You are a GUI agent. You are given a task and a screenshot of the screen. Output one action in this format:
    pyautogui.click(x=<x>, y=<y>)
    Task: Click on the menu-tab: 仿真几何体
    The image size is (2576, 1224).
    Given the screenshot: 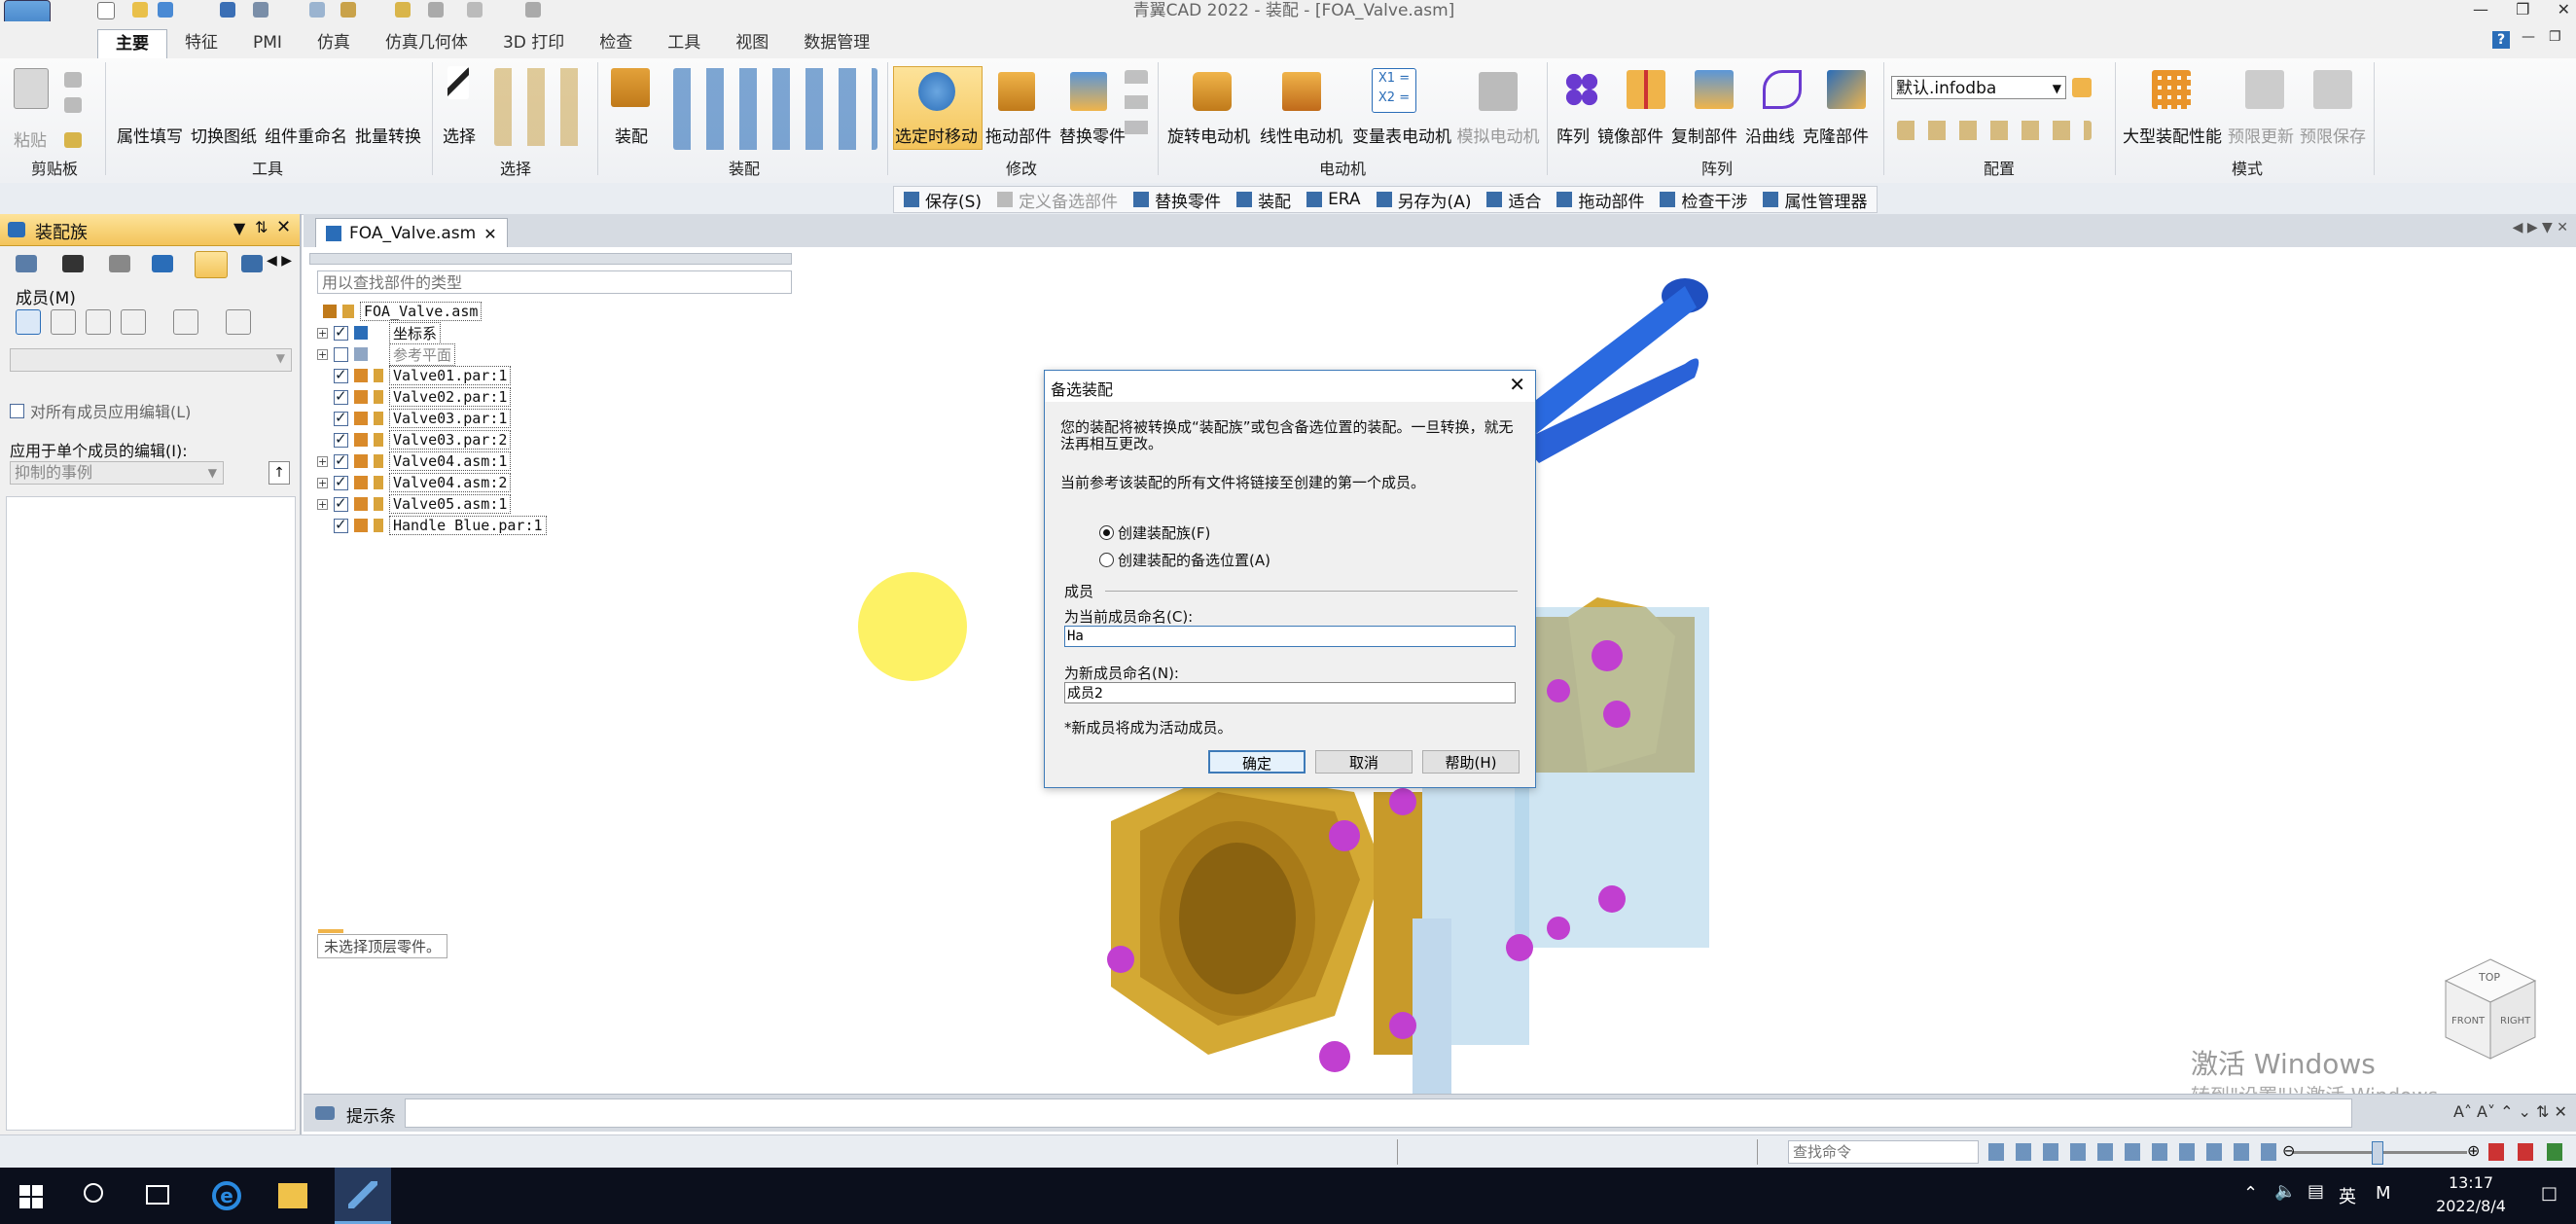 What is the action you would take?
    pyautogui.click(x=426, y=43)
    